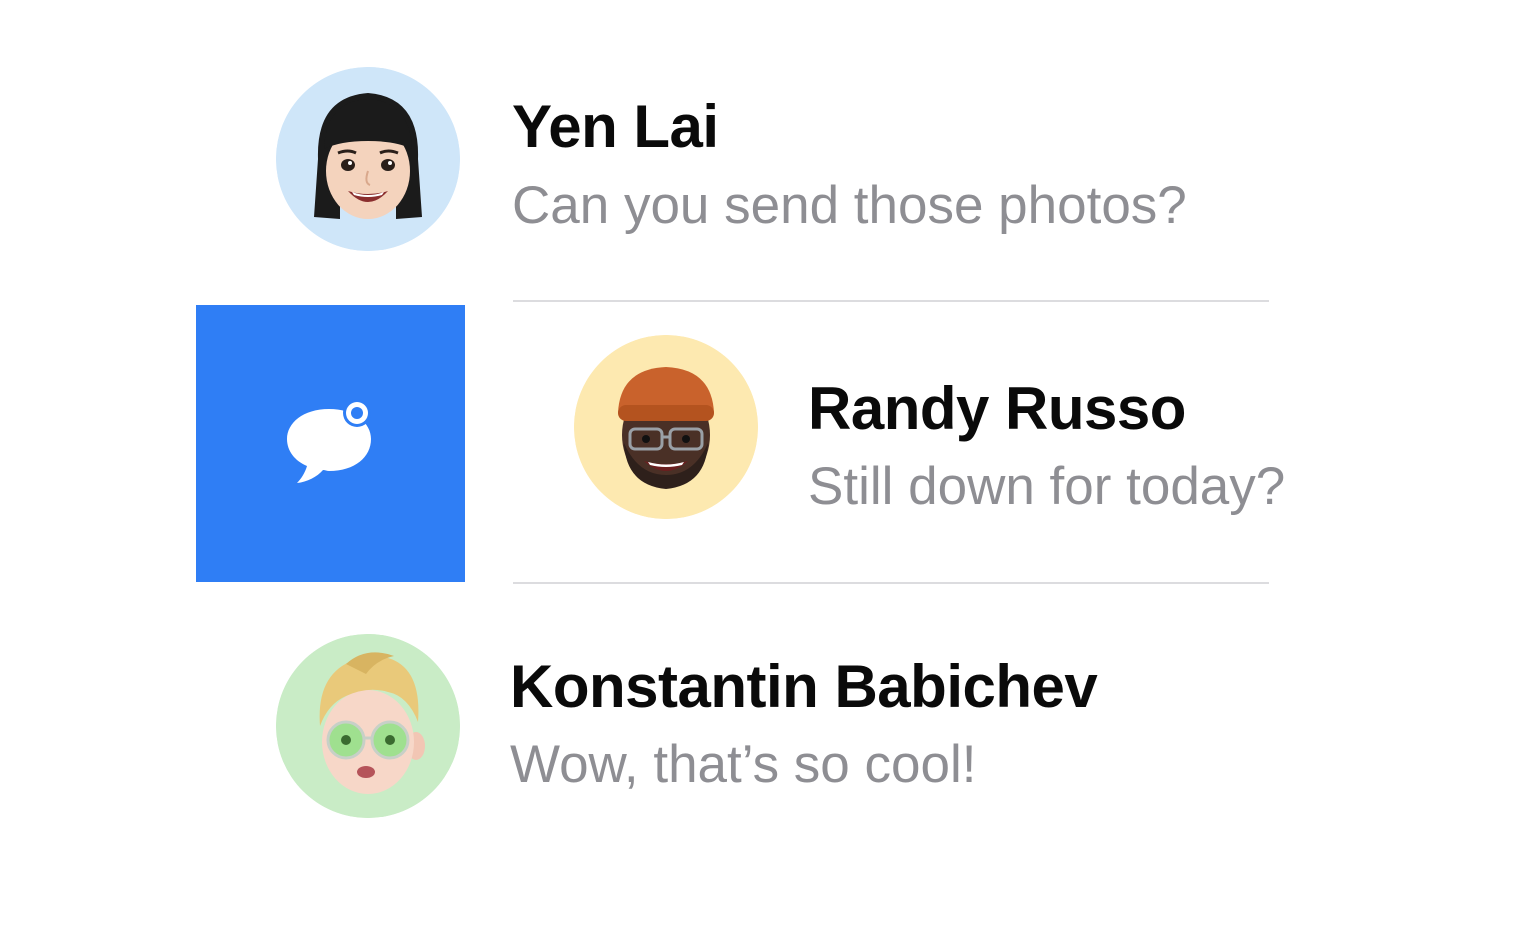  Describe the element at coordinates (615, 126) in the screenshot. I see `contact-name: Yen Lai` at that location.